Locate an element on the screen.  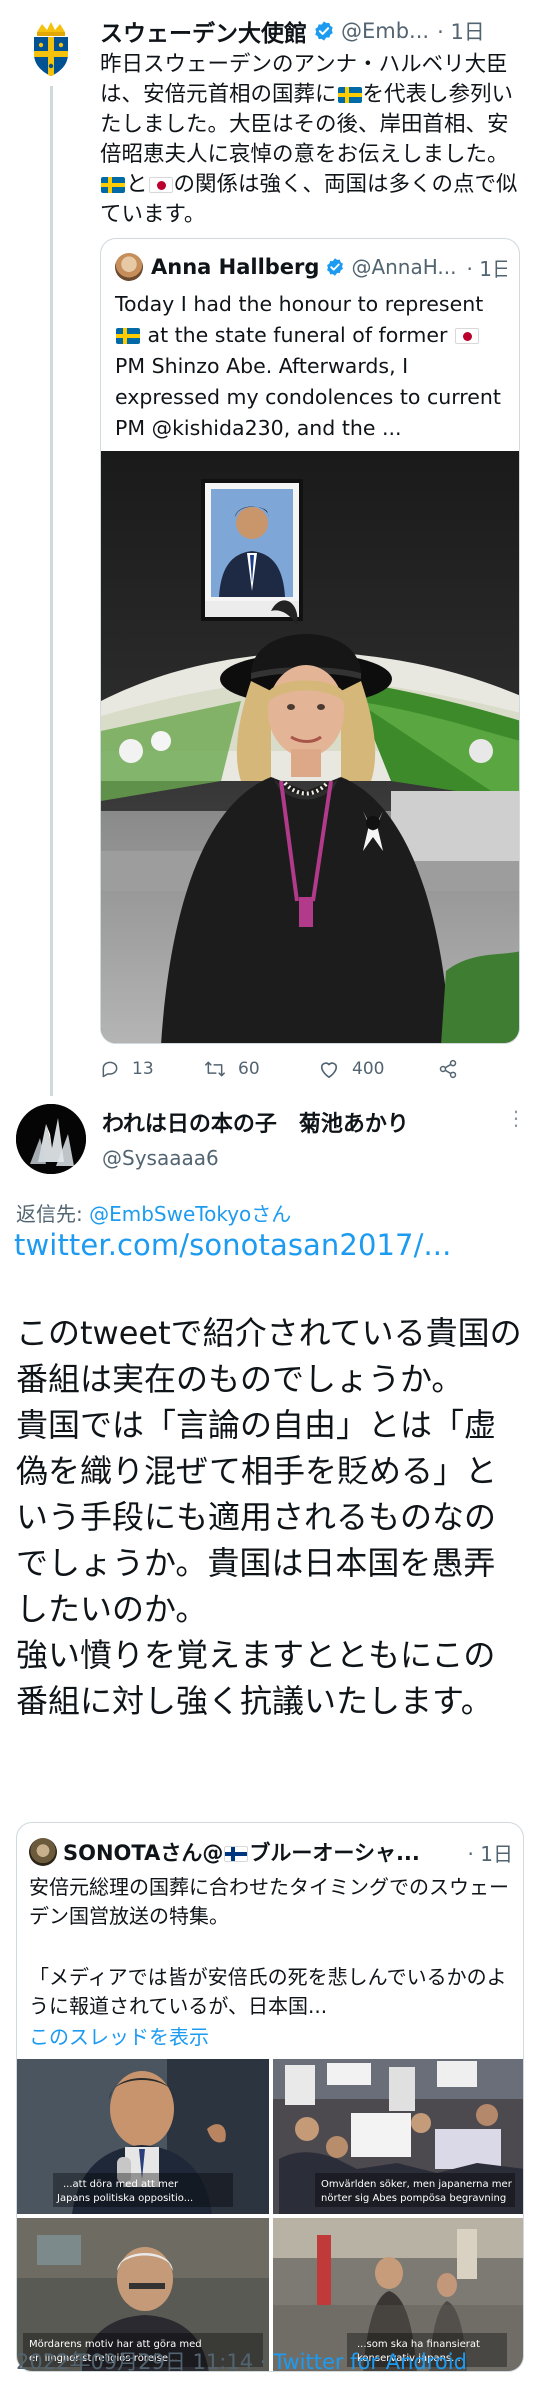
share-icon is located at coordinates (448, 1069).